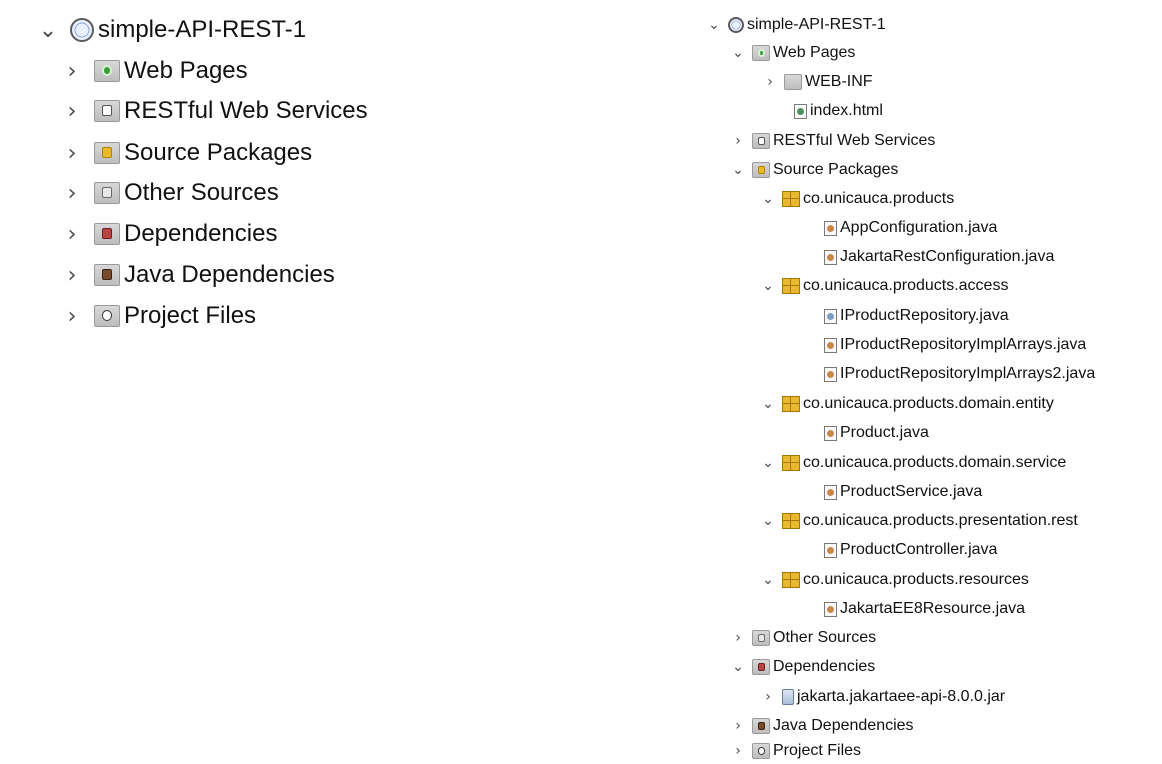 This screenshot has height=764, width=1162. What do you see at coordinates (968, 373) in the screenshot?
I see `file-label: IProductRepositoryImplArrays2.java` at bounding box center [968, 373].